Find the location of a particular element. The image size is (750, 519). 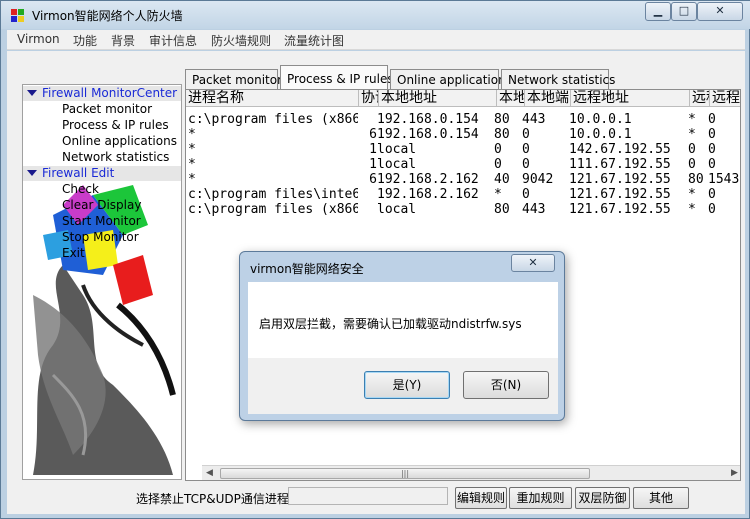

column-header-local-address: 本地地址 is located at coordinates (438, 98).